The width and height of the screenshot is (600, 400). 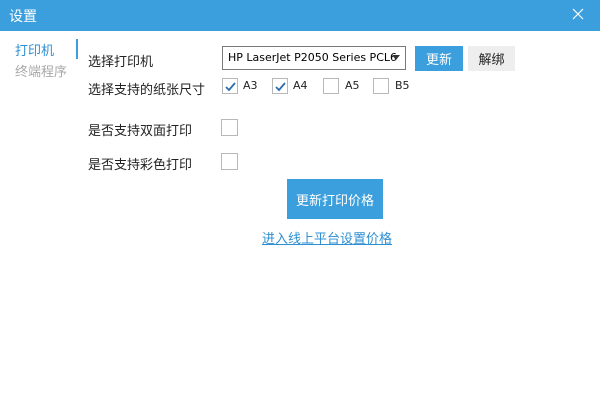 What do you see at coordinates (140, 131) in the screenshot?
I see `duplex-label: 是否支持双面打印` at bounding box center [140, 131].